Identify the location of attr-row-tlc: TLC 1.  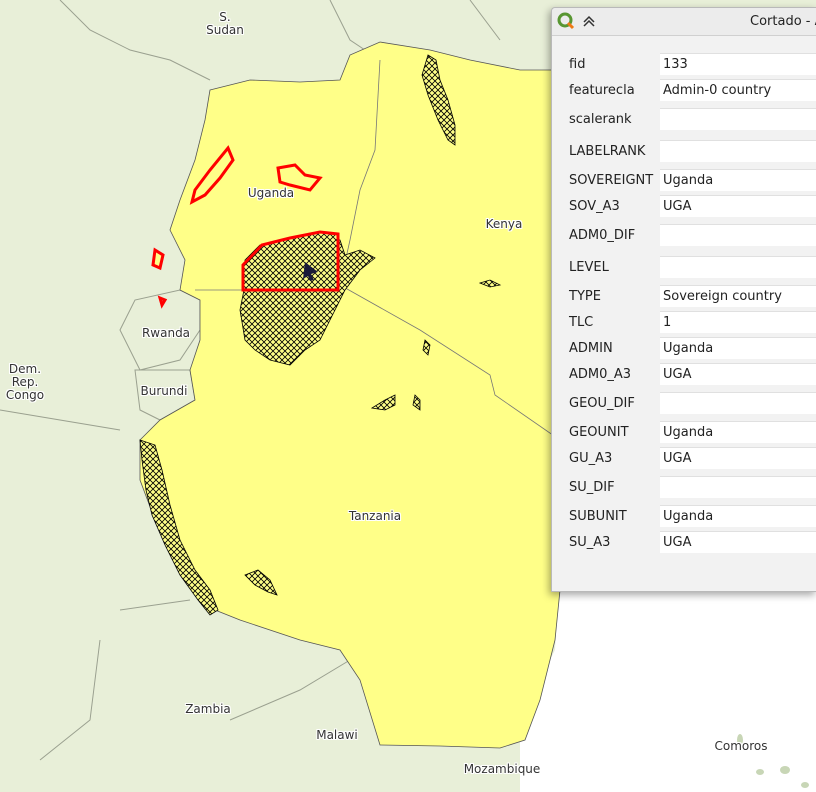
(684, 323).